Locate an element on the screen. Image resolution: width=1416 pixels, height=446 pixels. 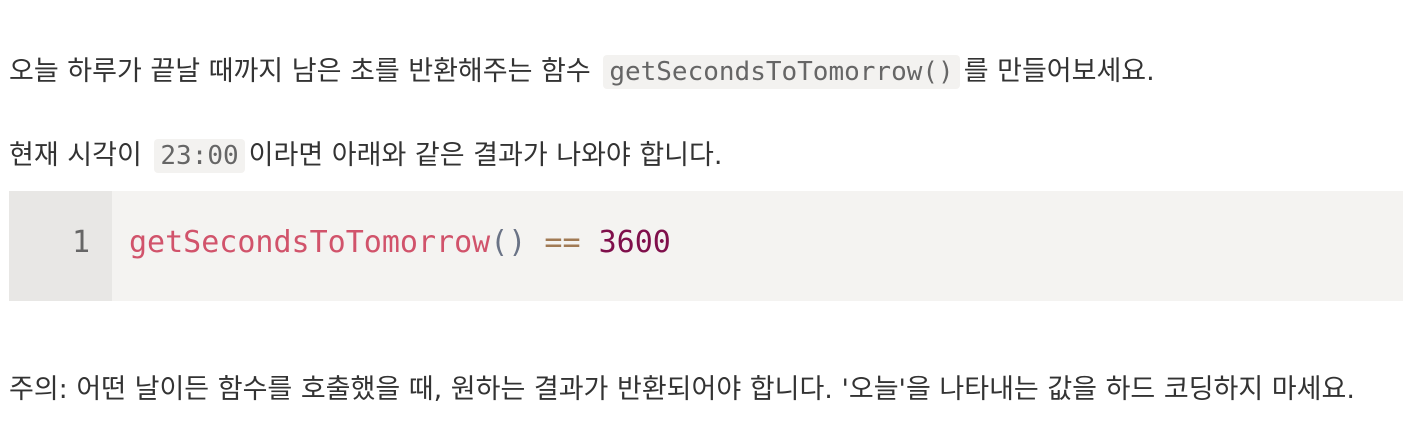
example-text-after: 이라면 아래와 같은 결과가 나와야 합니다. is located at coordinates (485, 155).